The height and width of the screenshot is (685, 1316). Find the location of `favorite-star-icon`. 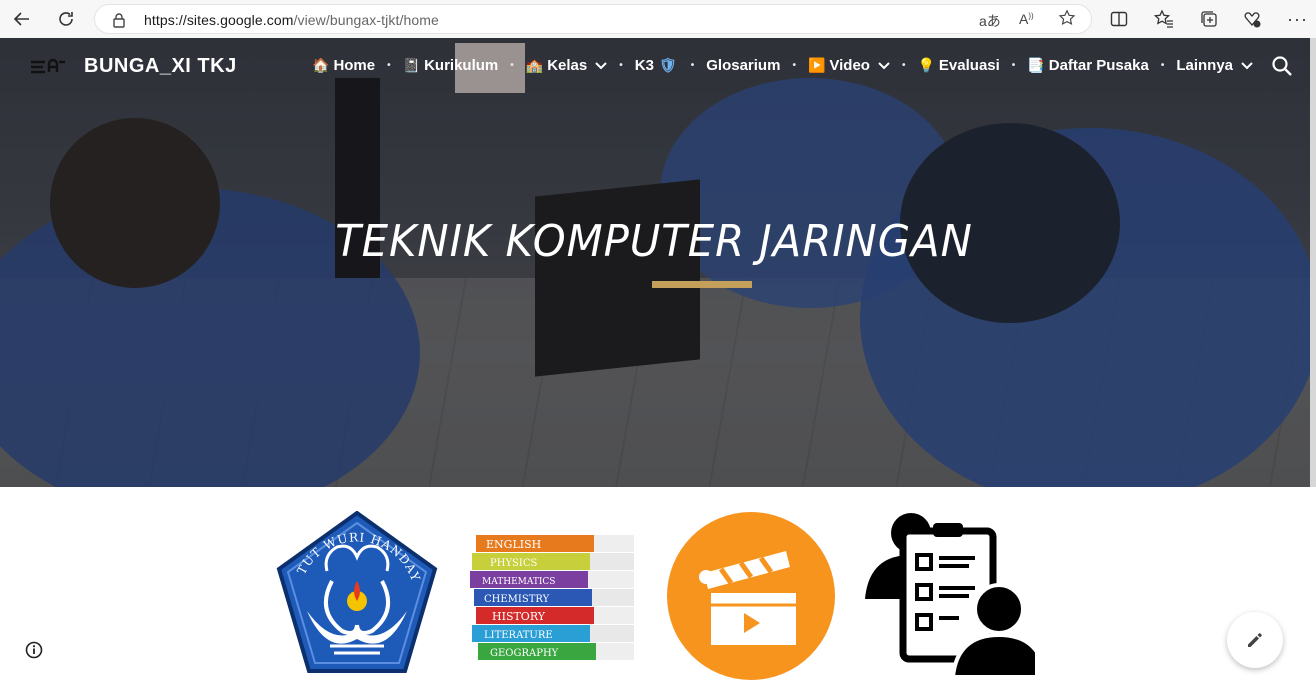

favorite-star-icon is located at coordinates (1067, 20).